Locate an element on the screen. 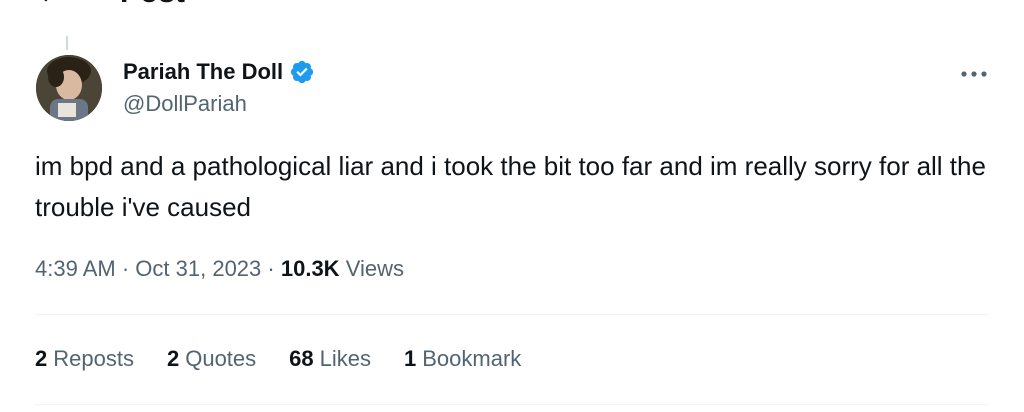 This screenshot has width=1024, height=412. stat-count: 1 is located at coordinates (410, 358).